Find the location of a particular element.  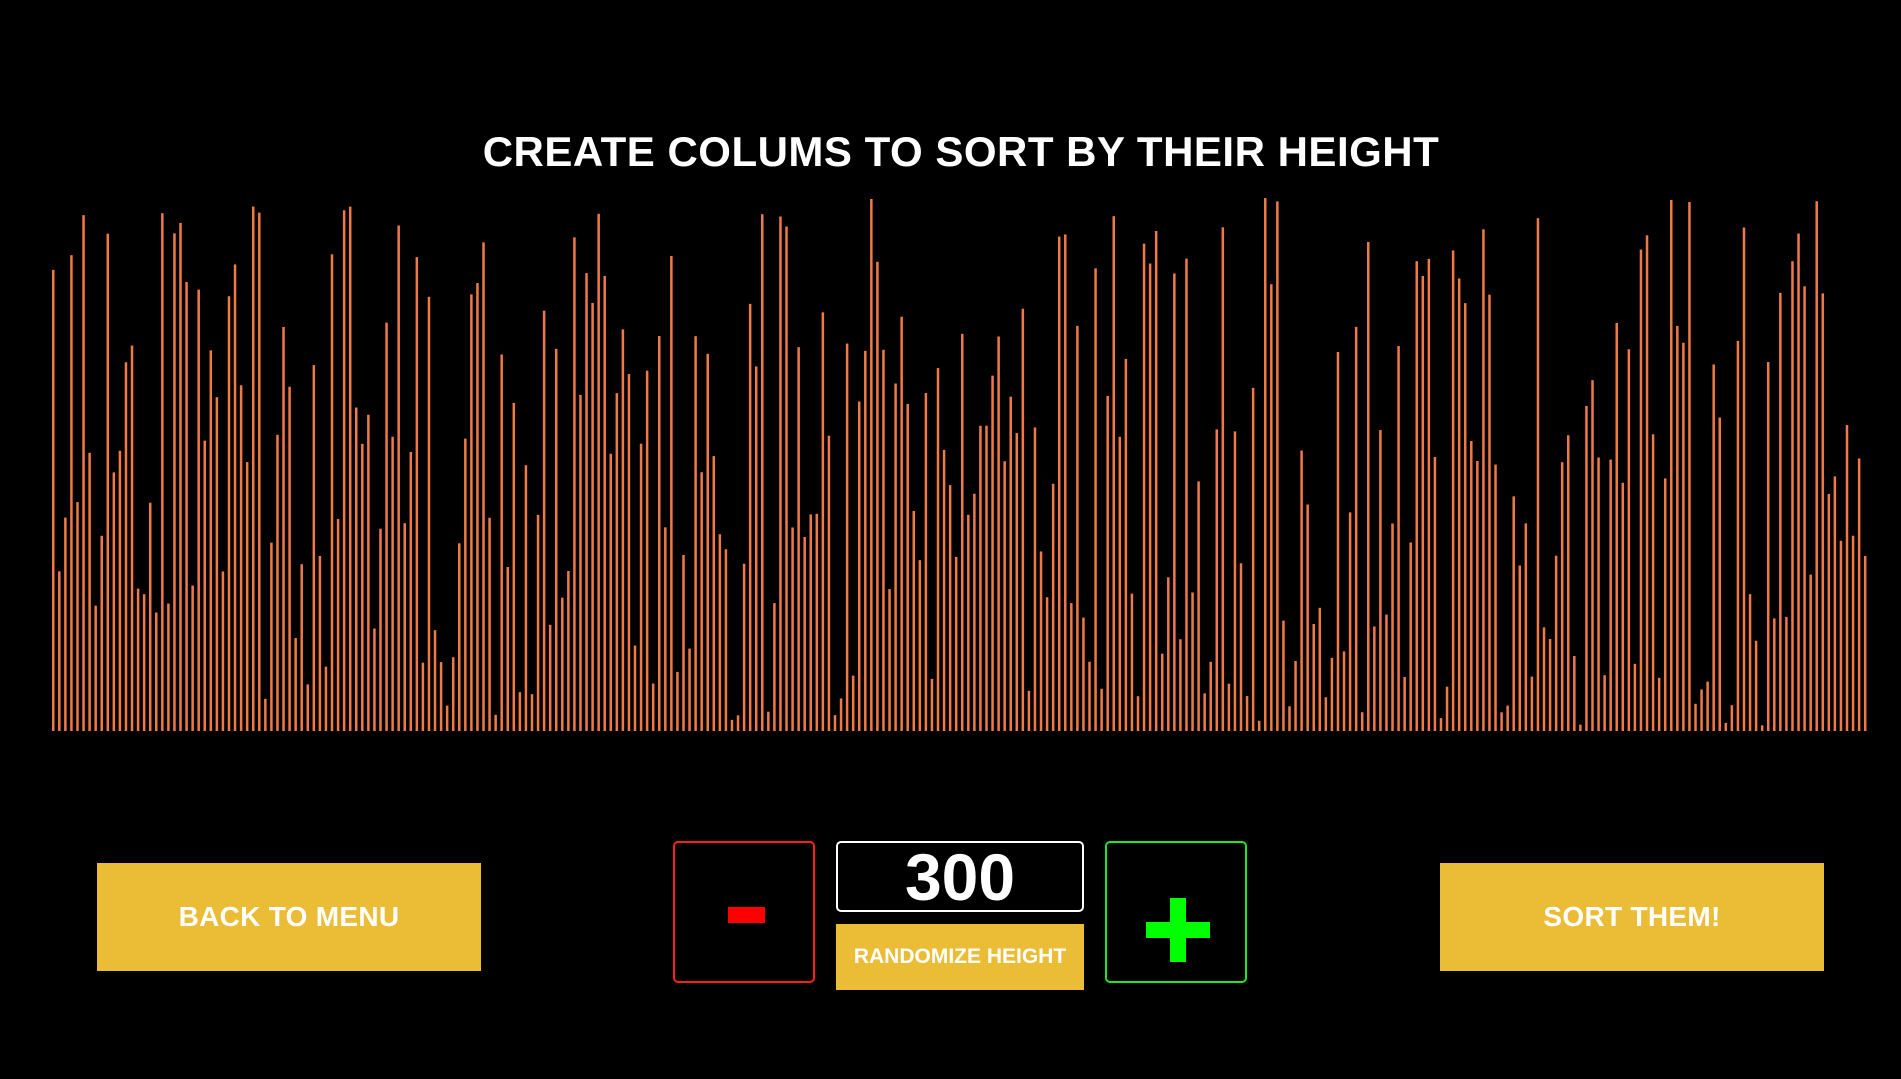

sort-them-button: SORT THEM! is located at coordinates (1632, 917).